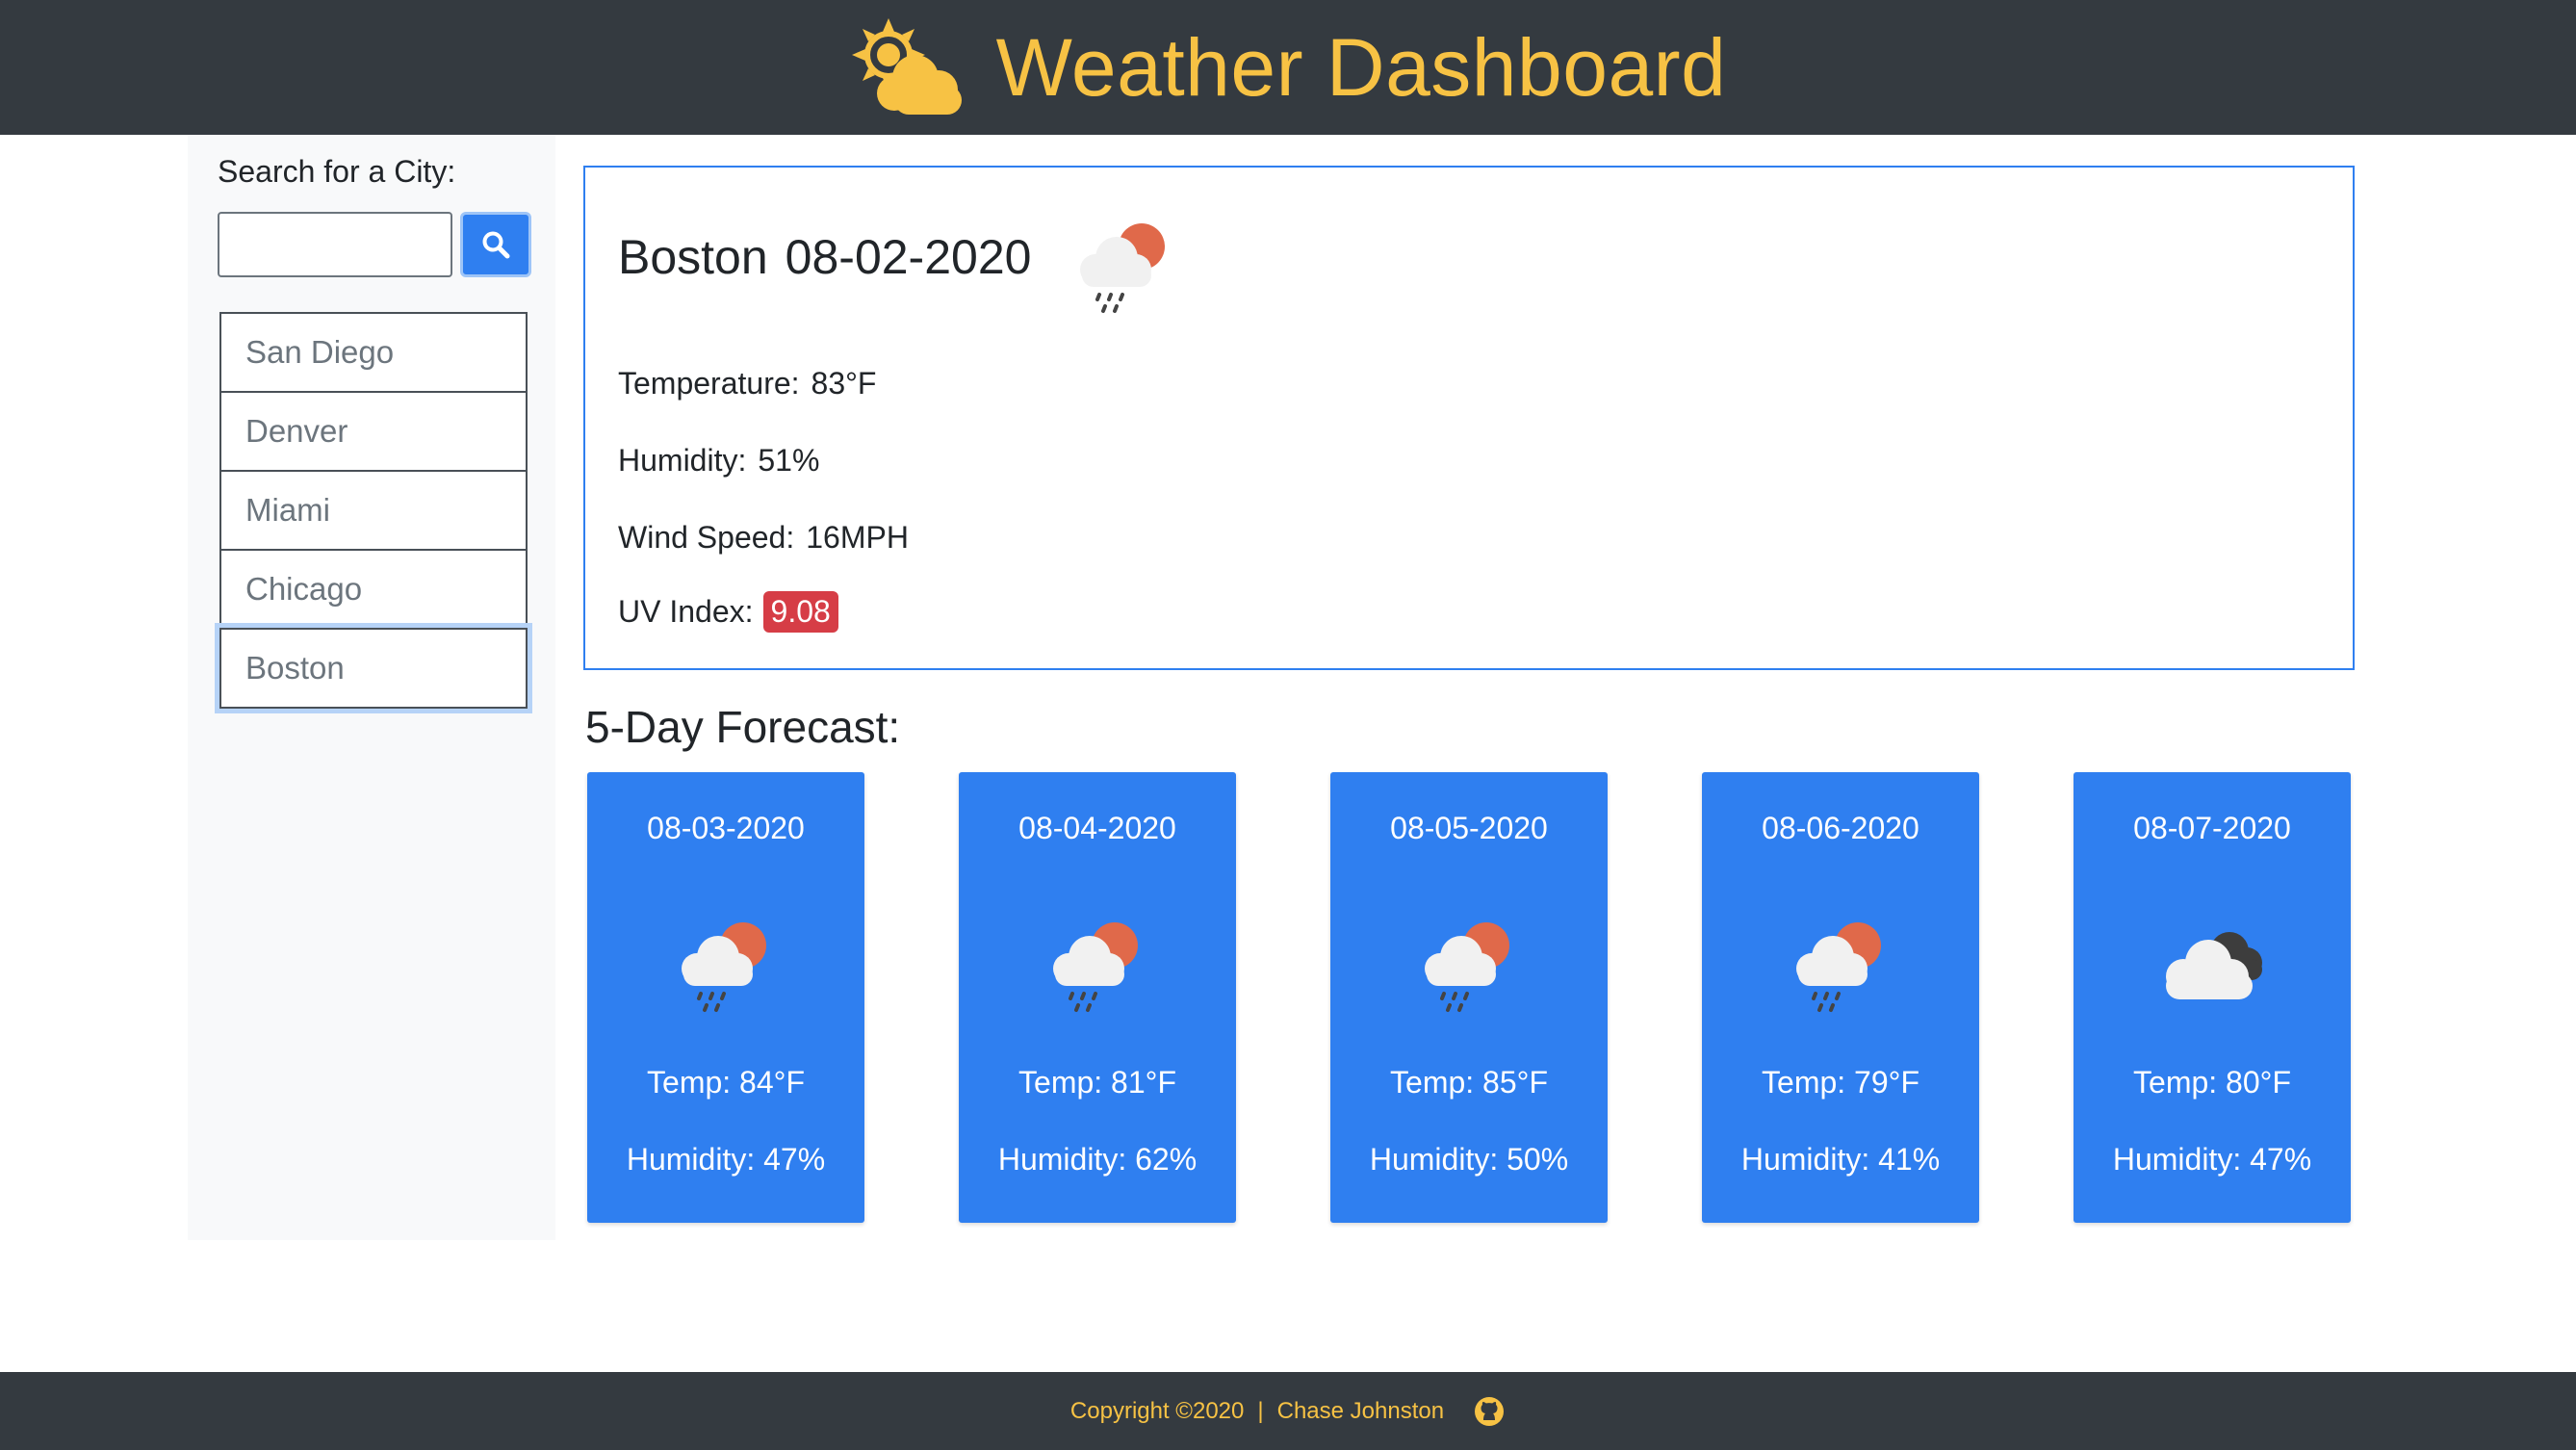 Image resolution: width=2576 pixels, height=1450 pixels. I want to click on city-search-input, so click(335, 244).